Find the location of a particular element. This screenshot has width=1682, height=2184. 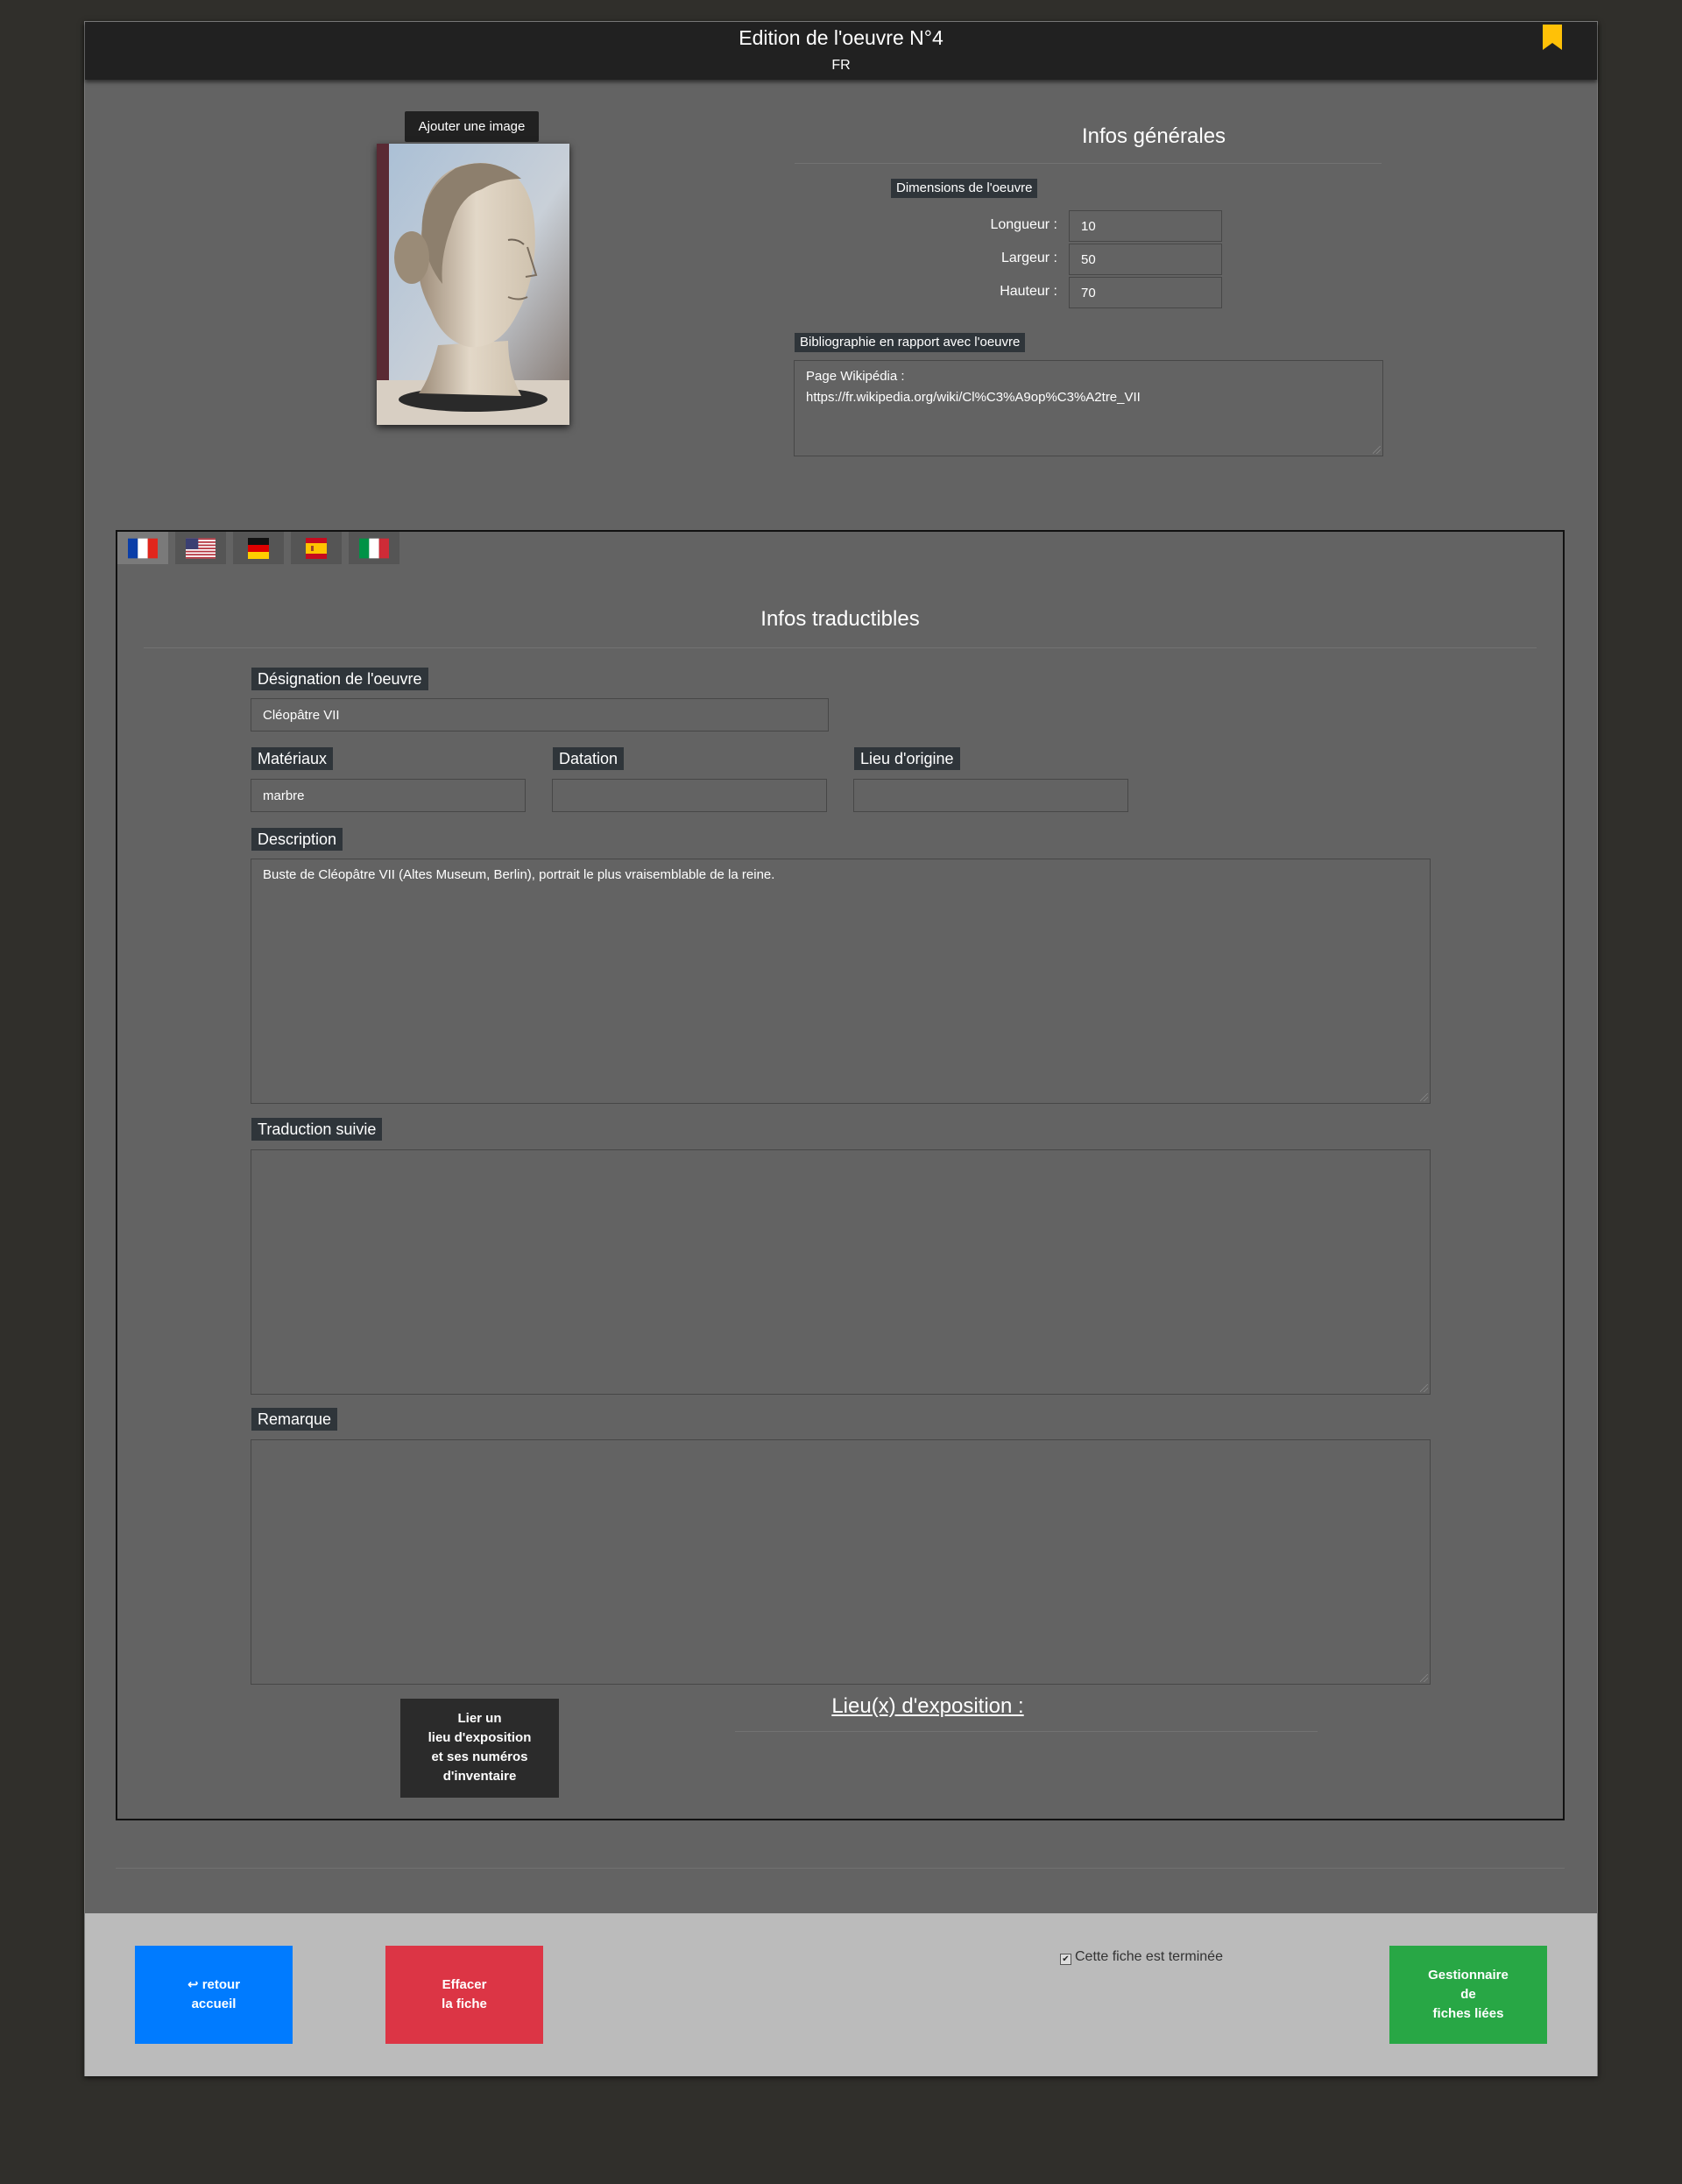

traduction-tag: Traduction suivie is located at coordinates (317, 1129).